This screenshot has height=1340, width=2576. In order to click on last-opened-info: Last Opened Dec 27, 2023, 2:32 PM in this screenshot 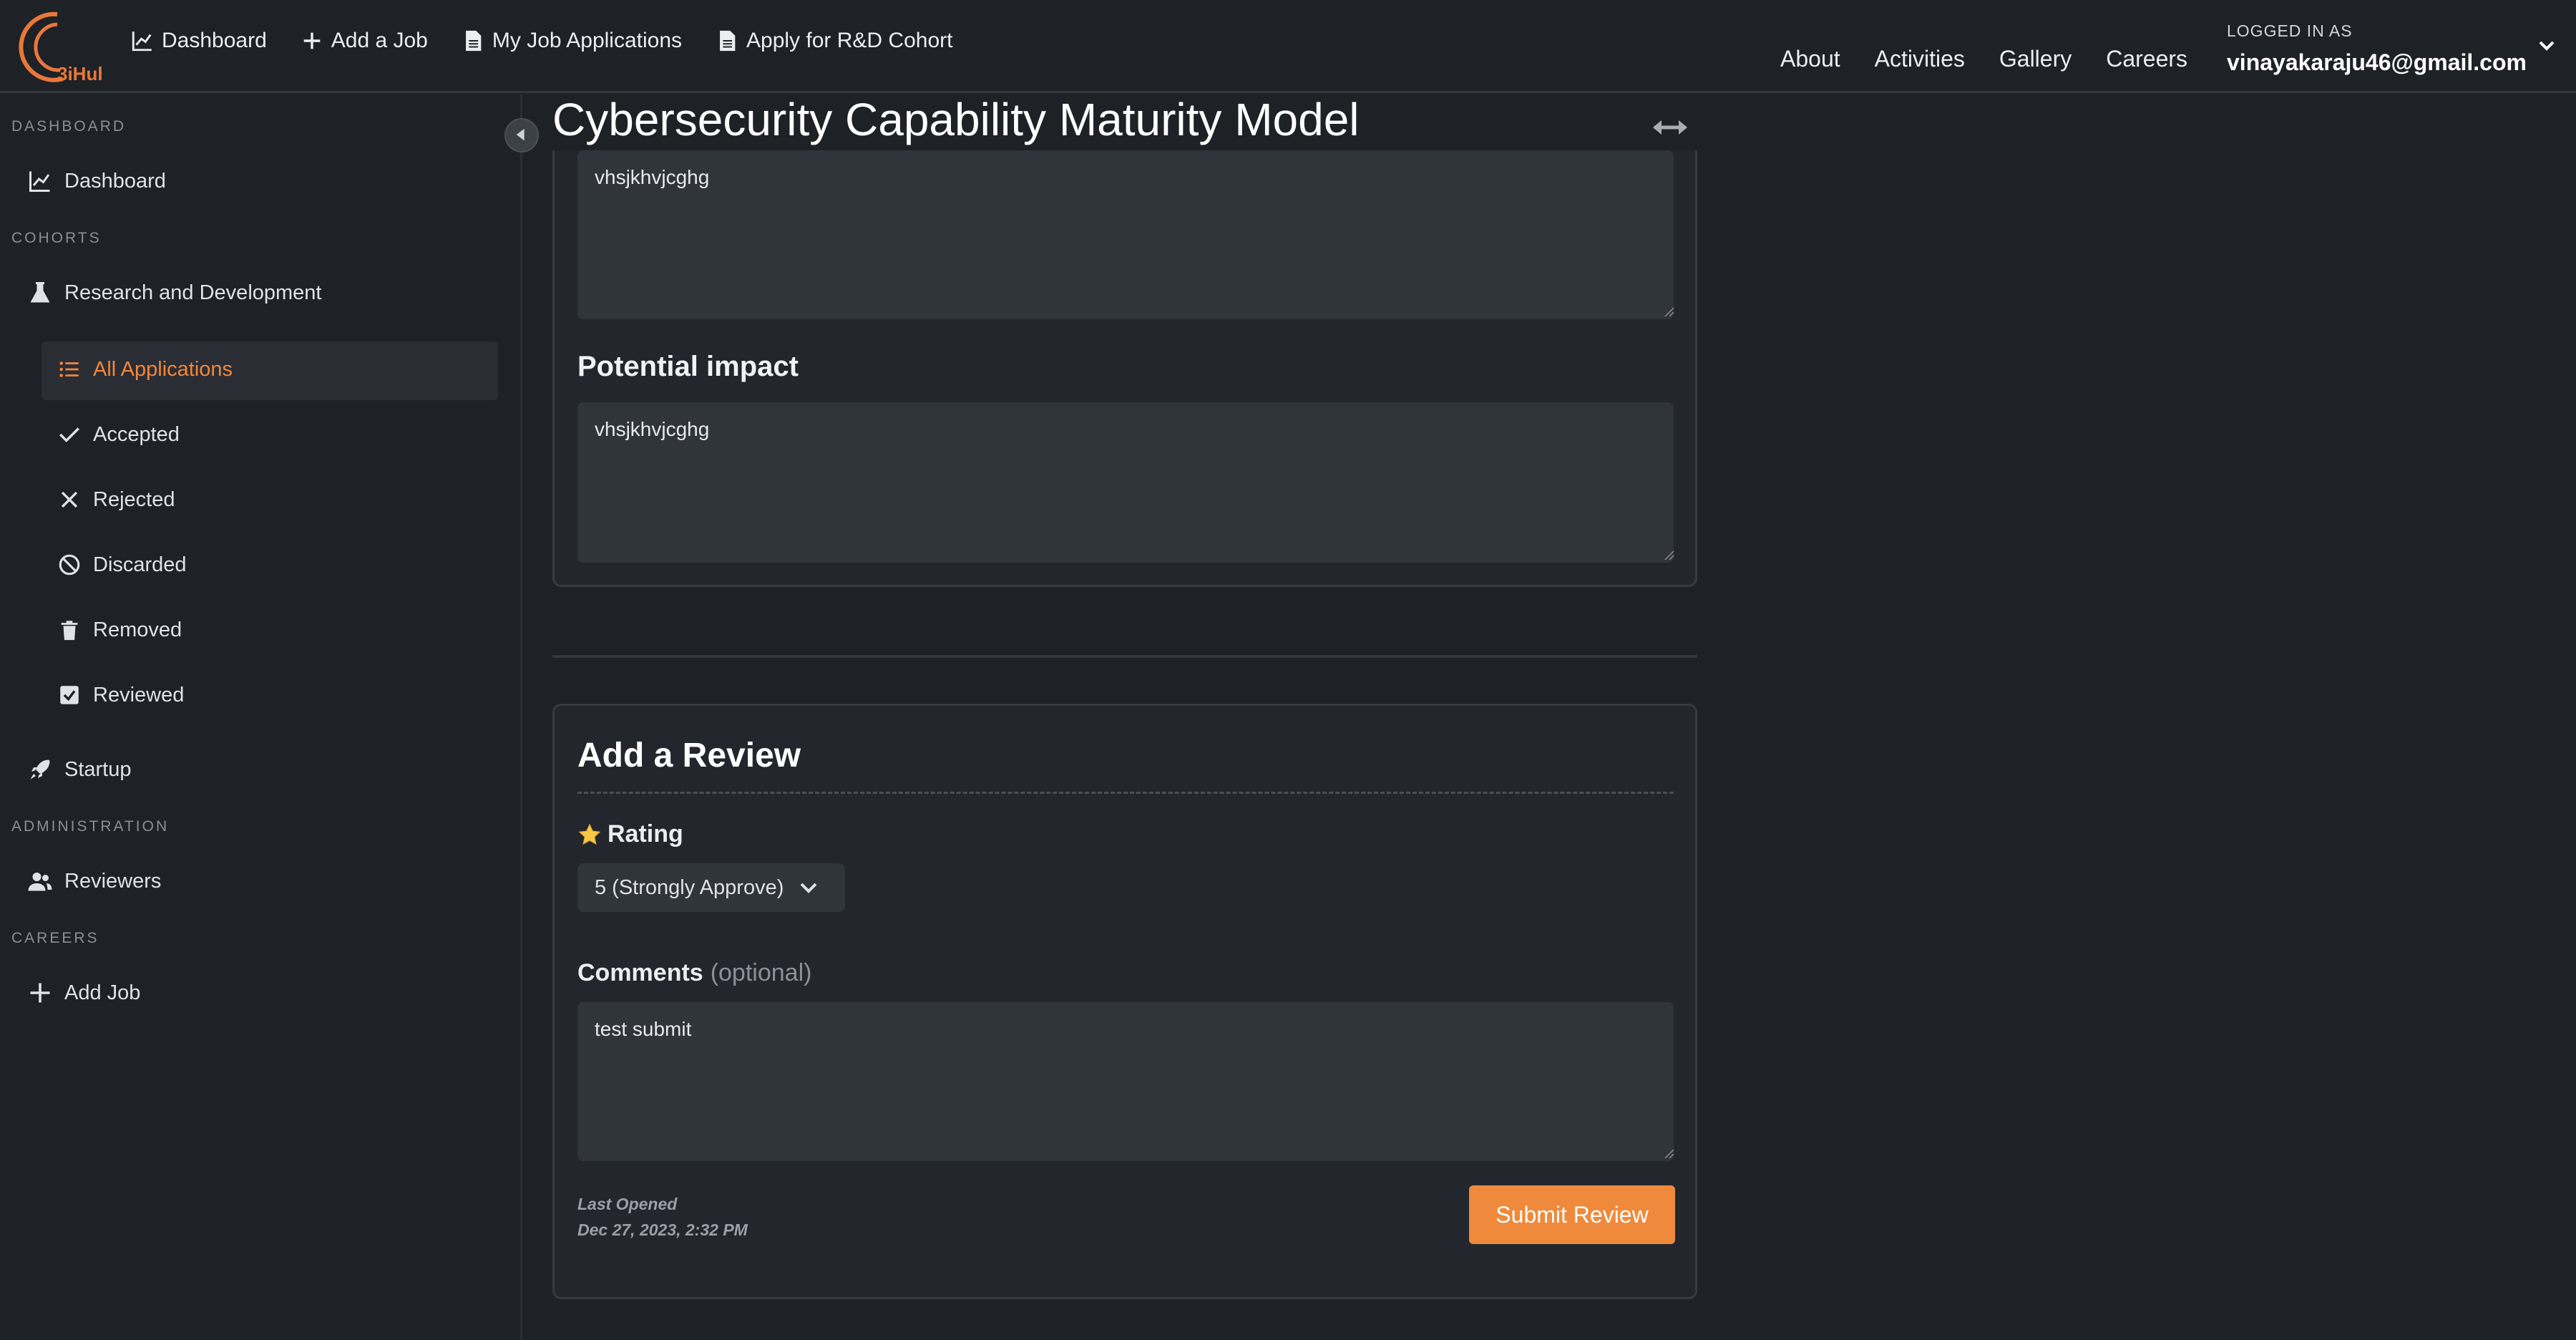, I will do `click(662, 1217)`.